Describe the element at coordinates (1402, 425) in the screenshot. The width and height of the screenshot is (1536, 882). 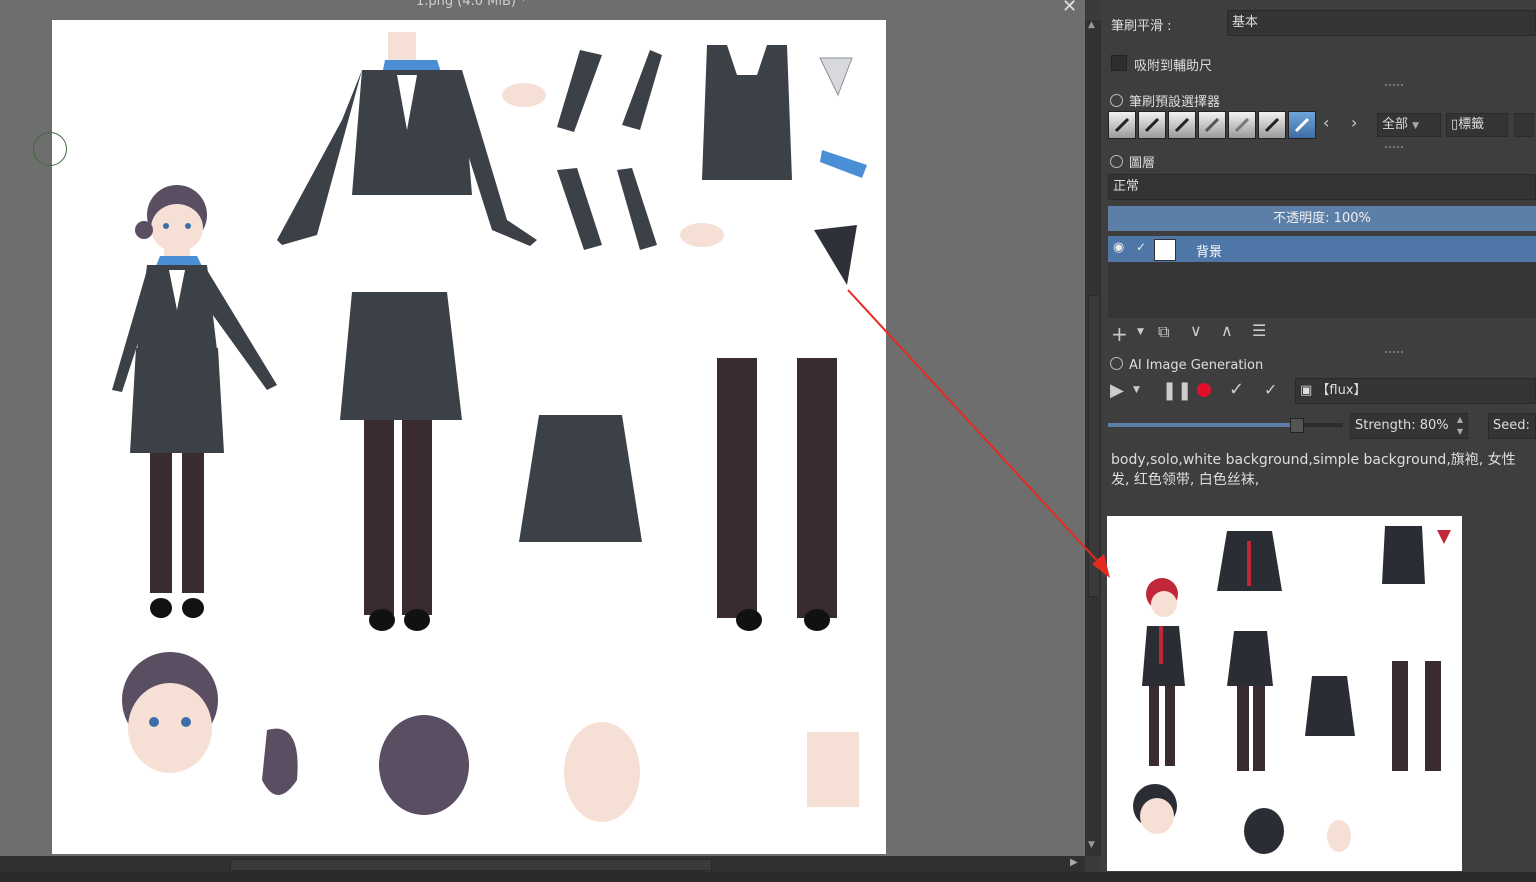
I see `strength-value: Strength: 80%` at that location.